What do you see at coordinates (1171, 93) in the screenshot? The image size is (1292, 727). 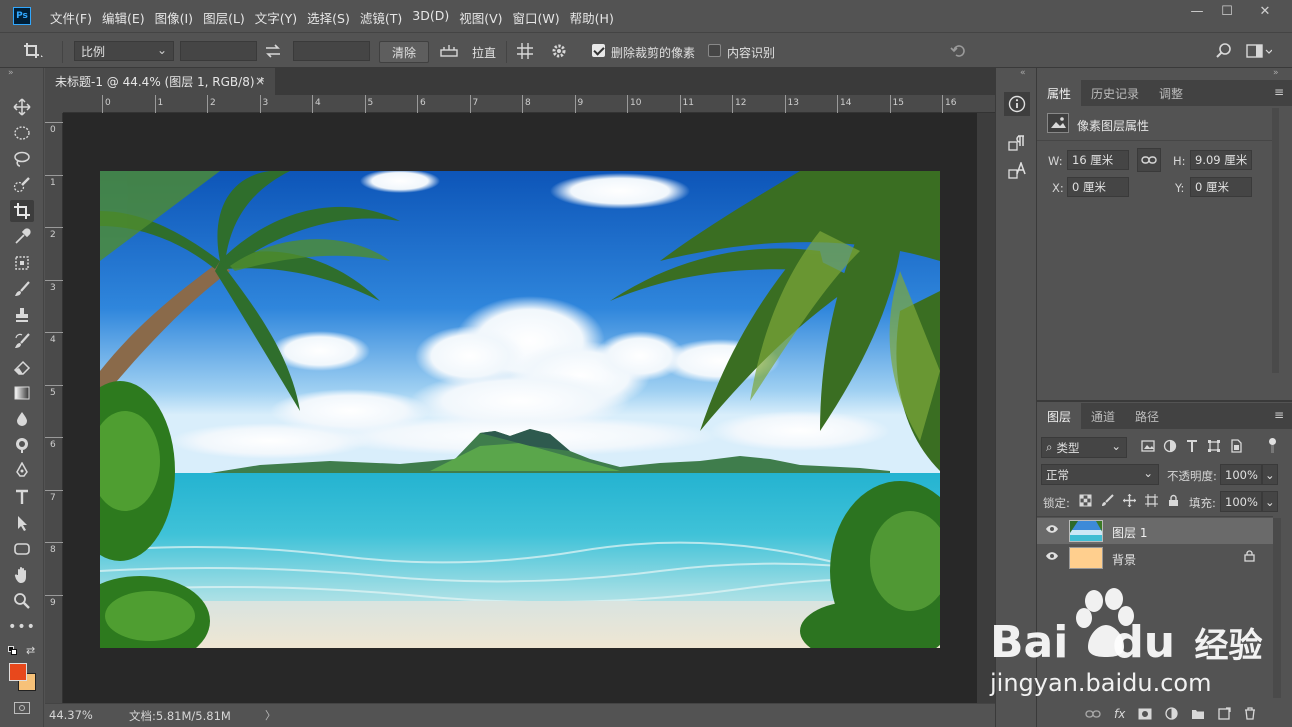 I see `tab-adjustments: 调整` at bounding box center [1171, 93].